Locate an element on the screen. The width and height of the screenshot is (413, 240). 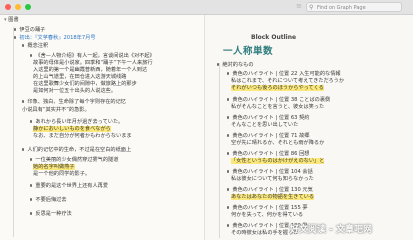
page-title-row: ▾ 图書 is located at coordinates (11, 20).